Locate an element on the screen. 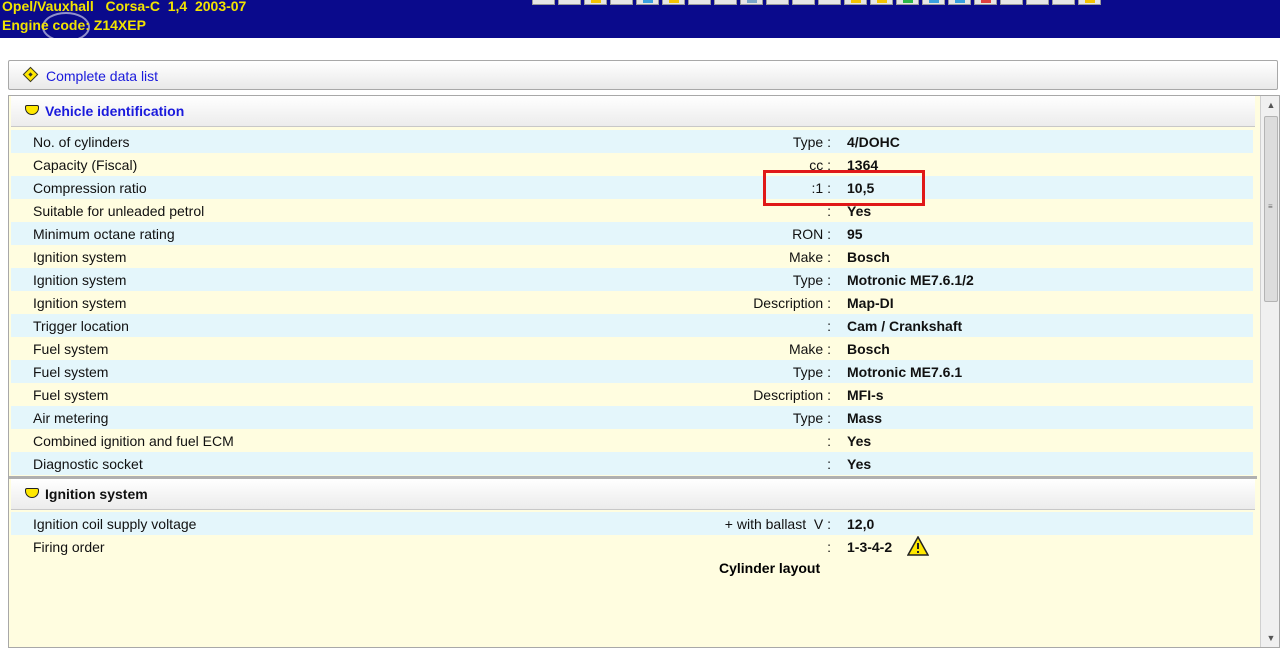 The height and width of the screenshot is (656, 1280). row-value: MFI-s is located at coordinates (865, 395).